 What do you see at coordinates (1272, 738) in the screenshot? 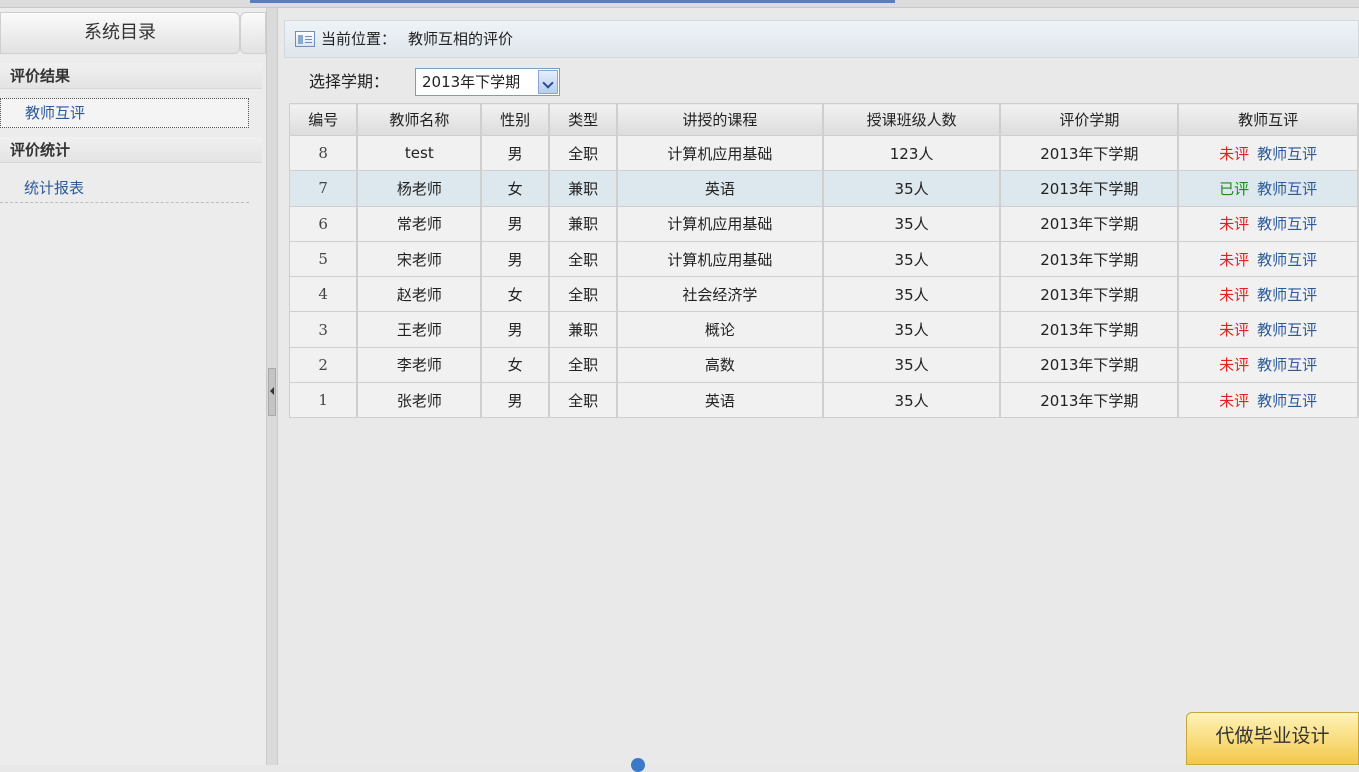
I see `promo-banner: 代做毕业设计` at bounding box center [1272, 738].